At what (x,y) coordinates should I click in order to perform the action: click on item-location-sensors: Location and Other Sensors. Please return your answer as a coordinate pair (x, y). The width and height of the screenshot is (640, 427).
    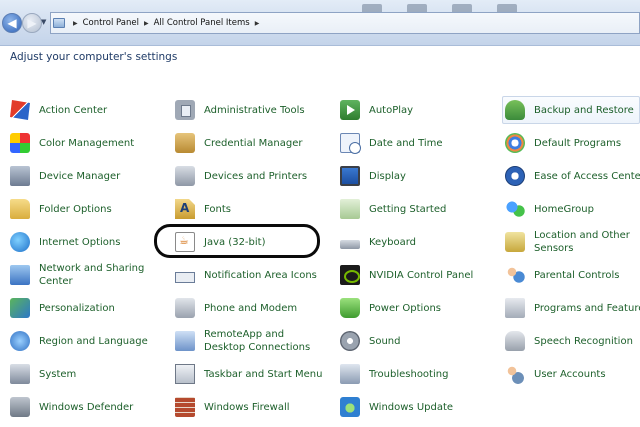
    Looking at the image, I should click on (571, 242).